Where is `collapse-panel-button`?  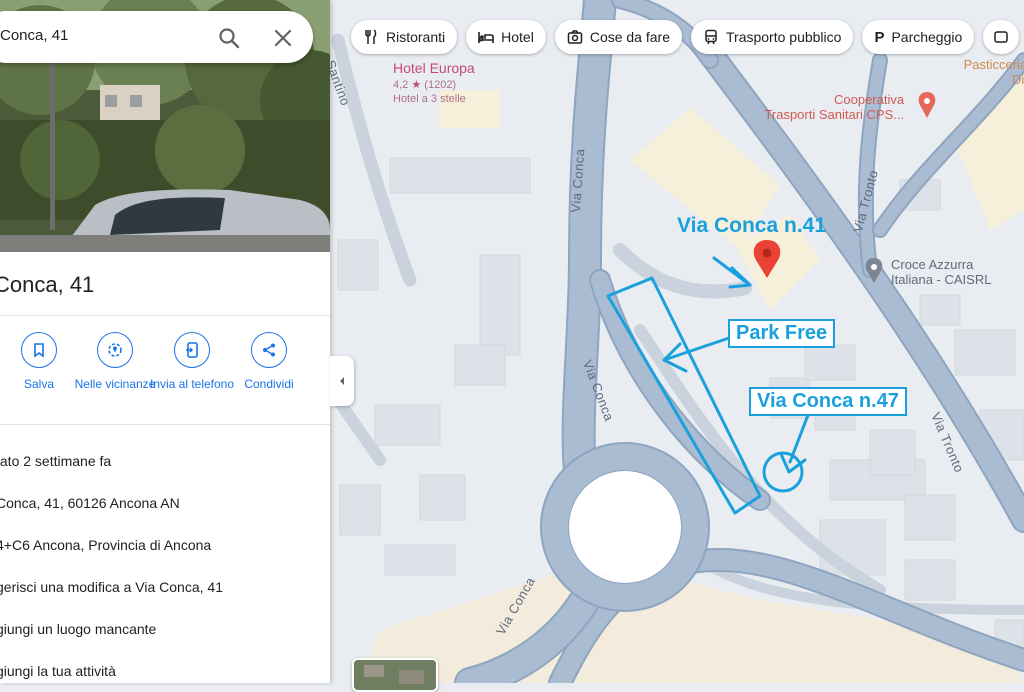
collapse-panel-button is located at coordinates (342, 381).